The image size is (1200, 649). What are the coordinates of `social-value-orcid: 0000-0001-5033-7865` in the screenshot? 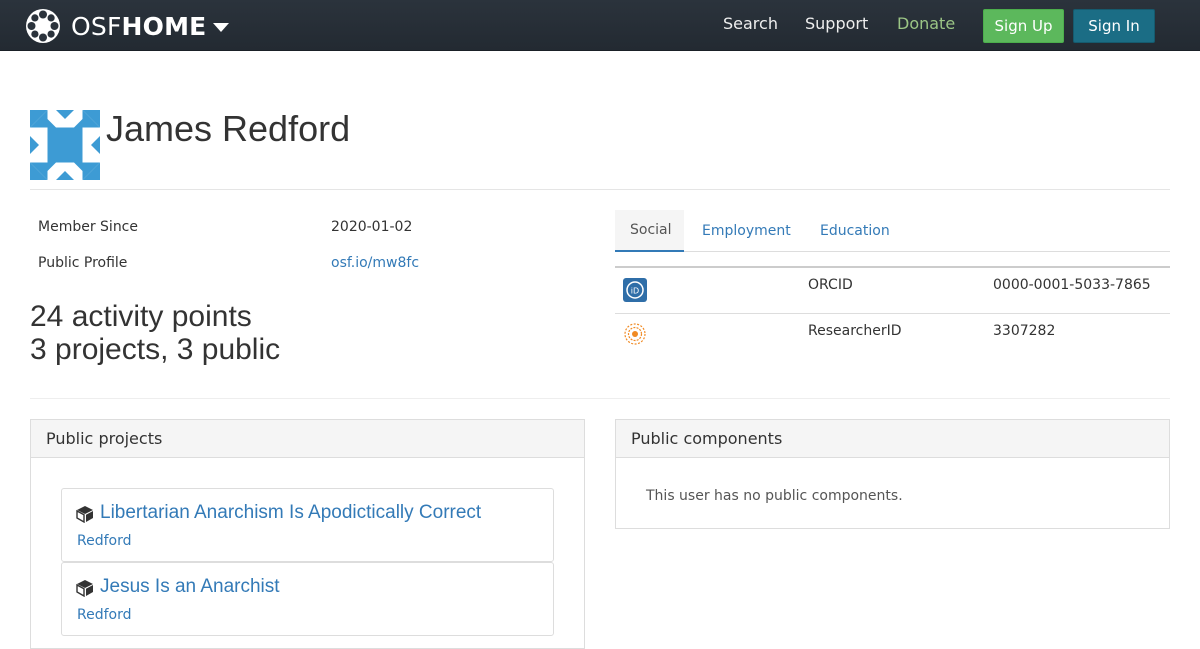 It's located at (1072, 285).